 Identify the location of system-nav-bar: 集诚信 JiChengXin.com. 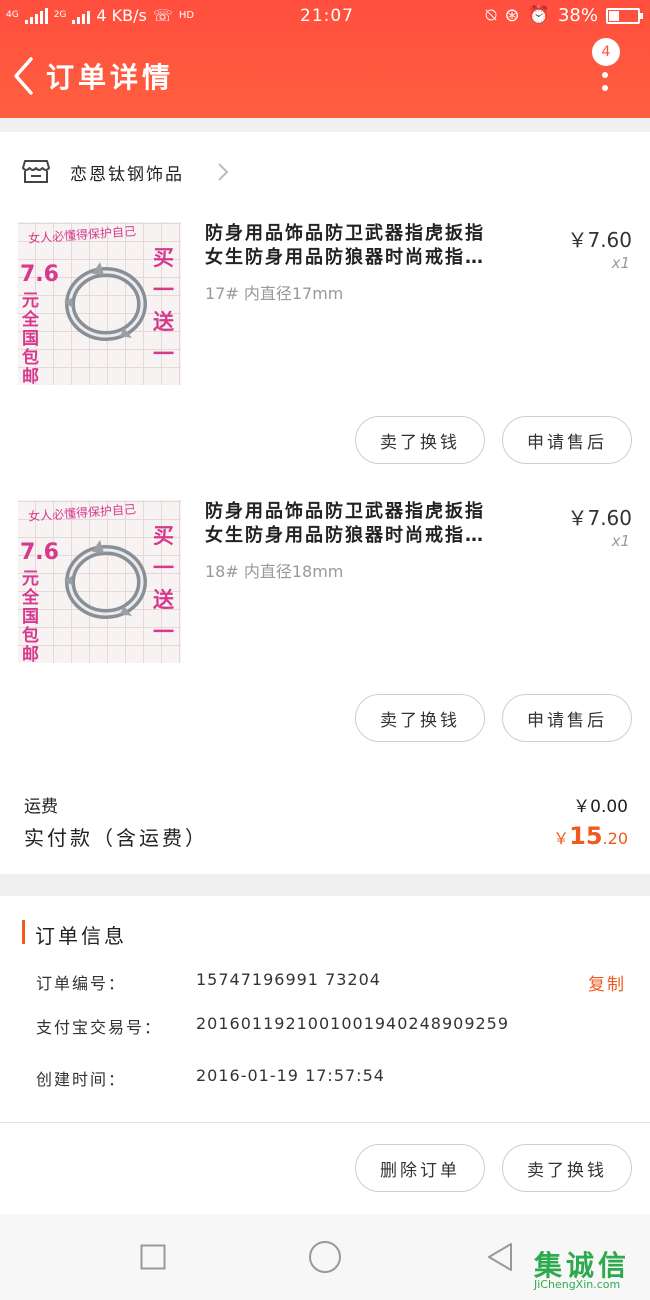
(325, 1257).